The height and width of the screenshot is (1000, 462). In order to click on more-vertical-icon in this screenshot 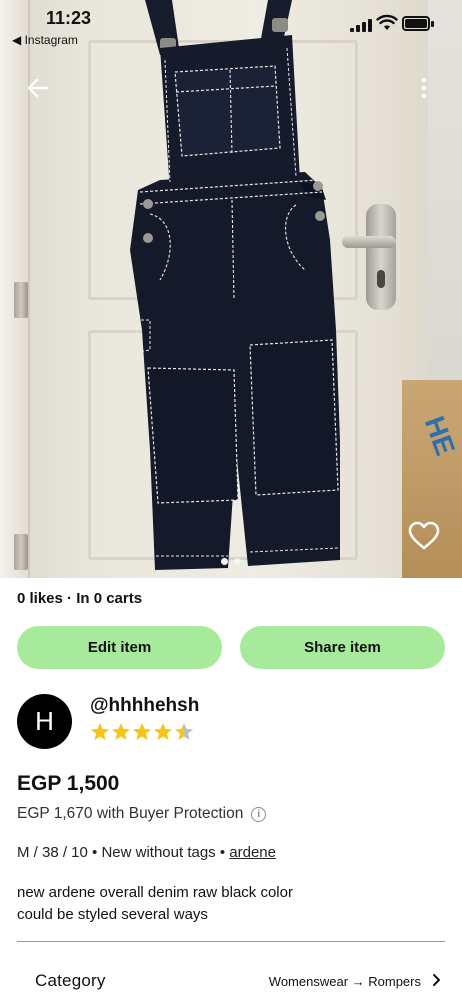, I will do `click(424, 88)`.